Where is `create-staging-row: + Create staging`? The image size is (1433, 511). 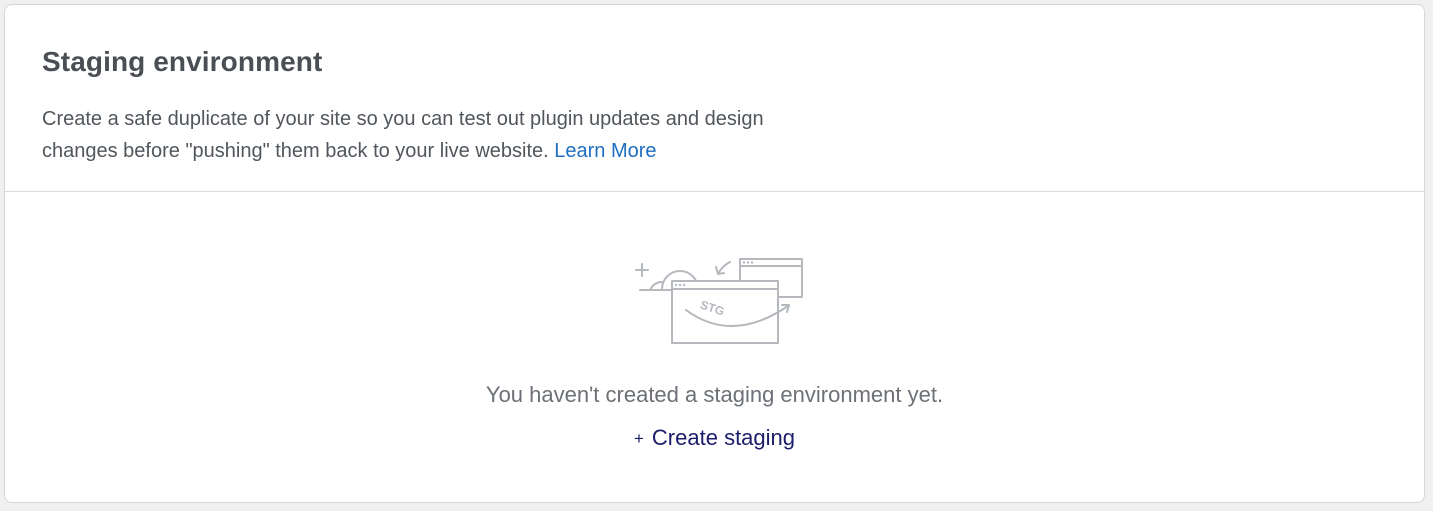
create-staging-row: + Create staging is located at coordinates (714, 438).